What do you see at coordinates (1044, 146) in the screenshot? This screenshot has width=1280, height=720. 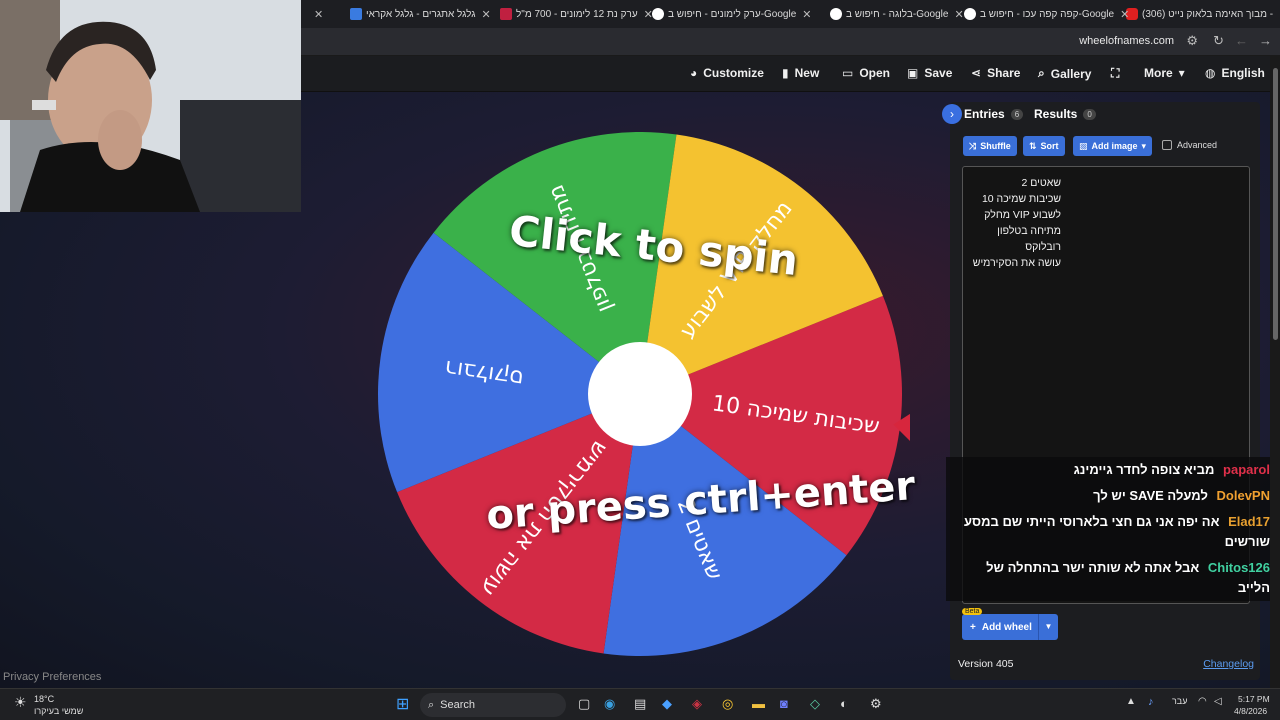 I see `sort-button: ⇅ Sort` at bounding box center [1044, 146].